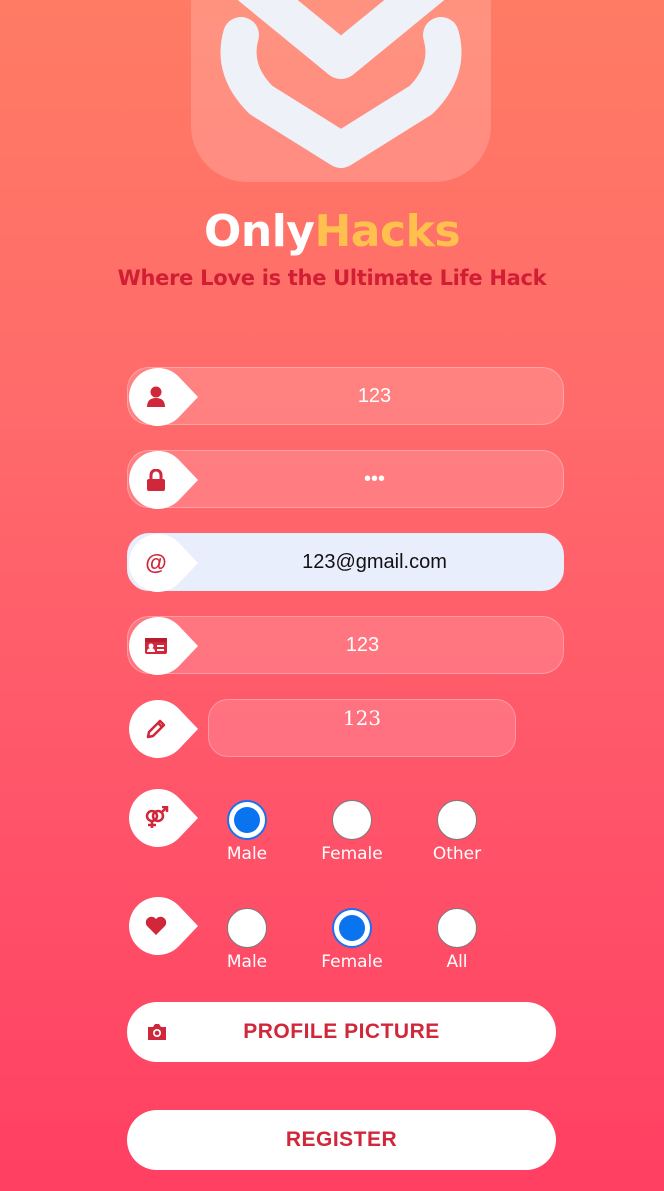 The image size is (664, 1191). I want to click on bio-badge, so click(163, 729).